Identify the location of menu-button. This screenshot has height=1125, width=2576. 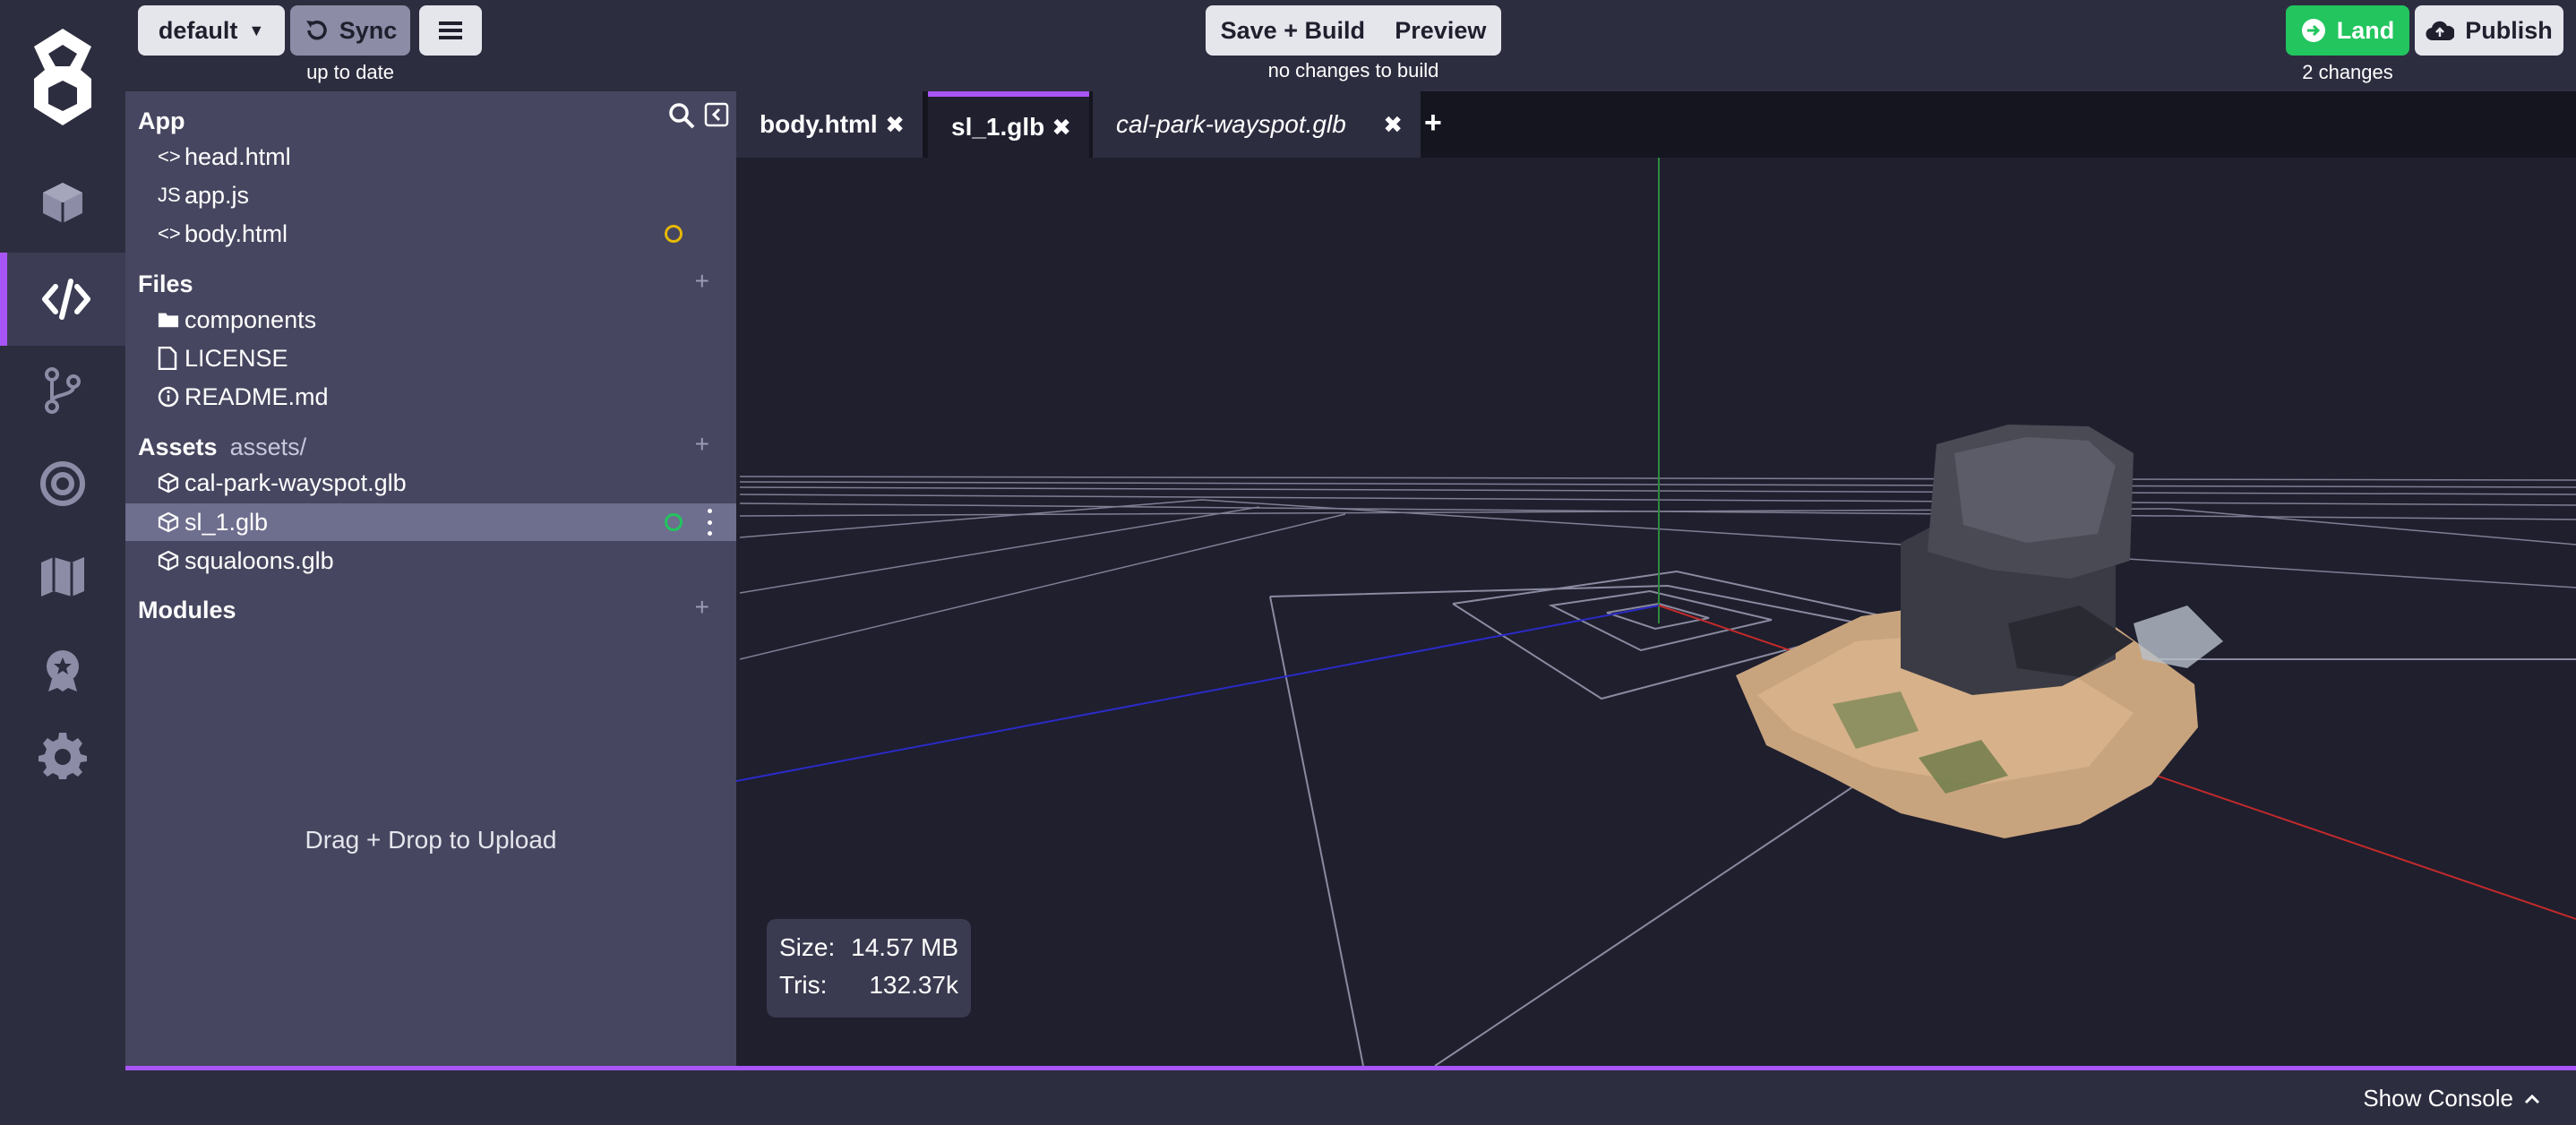
(450, 30).